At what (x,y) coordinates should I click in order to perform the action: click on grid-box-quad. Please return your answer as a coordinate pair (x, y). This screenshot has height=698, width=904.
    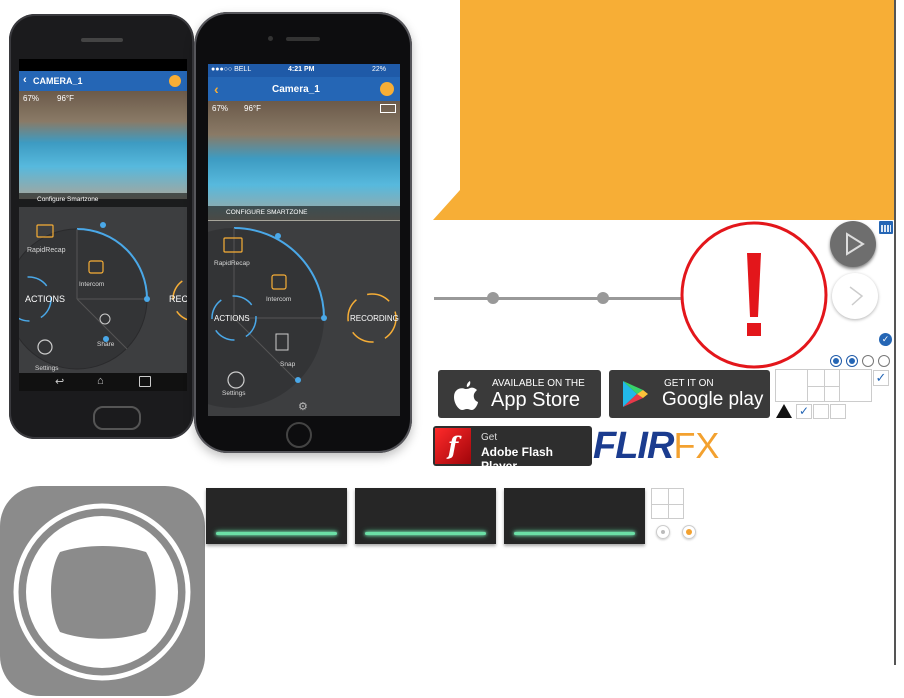
    Looking at the image, I should click on (823, 385).